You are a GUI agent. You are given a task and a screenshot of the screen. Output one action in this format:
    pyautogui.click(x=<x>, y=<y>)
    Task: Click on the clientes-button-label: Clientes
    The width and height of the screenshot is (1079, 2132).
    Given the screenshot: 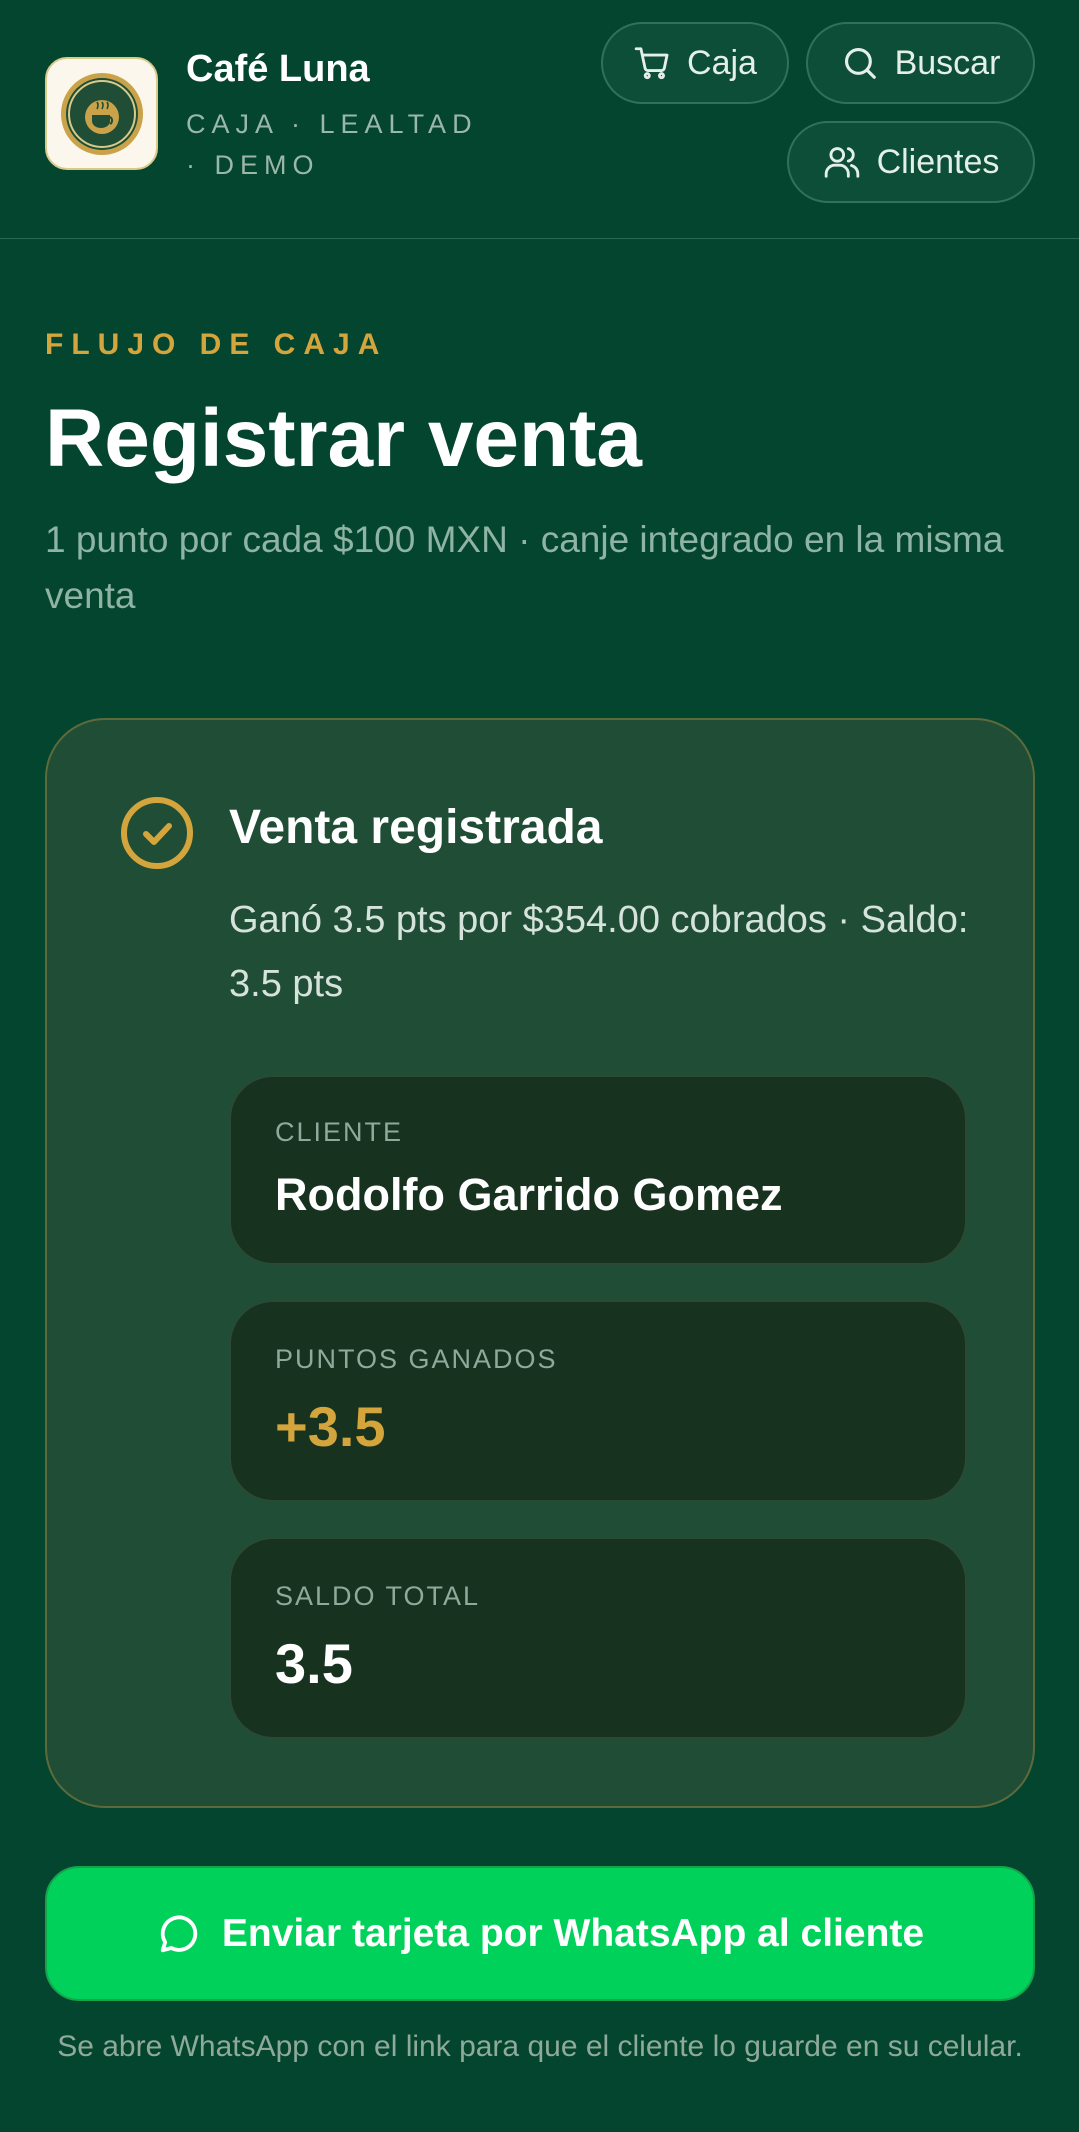 What is the action you would take?
    pyautogui.click(x=938, y=161)
    